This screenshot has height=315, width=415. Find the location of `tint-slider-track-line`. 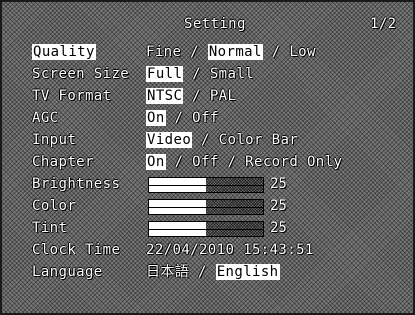

tint-slider-track-line is located at coordinates (206, 229).